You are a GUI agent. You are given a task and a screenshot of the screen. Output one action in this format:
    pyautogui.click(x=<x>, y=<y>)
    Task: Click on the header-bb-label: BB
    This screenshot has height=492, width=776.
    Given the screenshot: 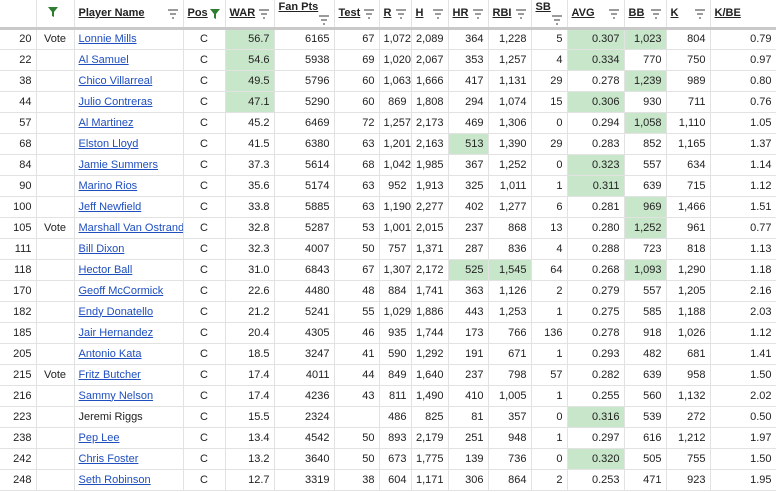 What is the action you would take?
    pyautogui.click(x=637, y=13)
    